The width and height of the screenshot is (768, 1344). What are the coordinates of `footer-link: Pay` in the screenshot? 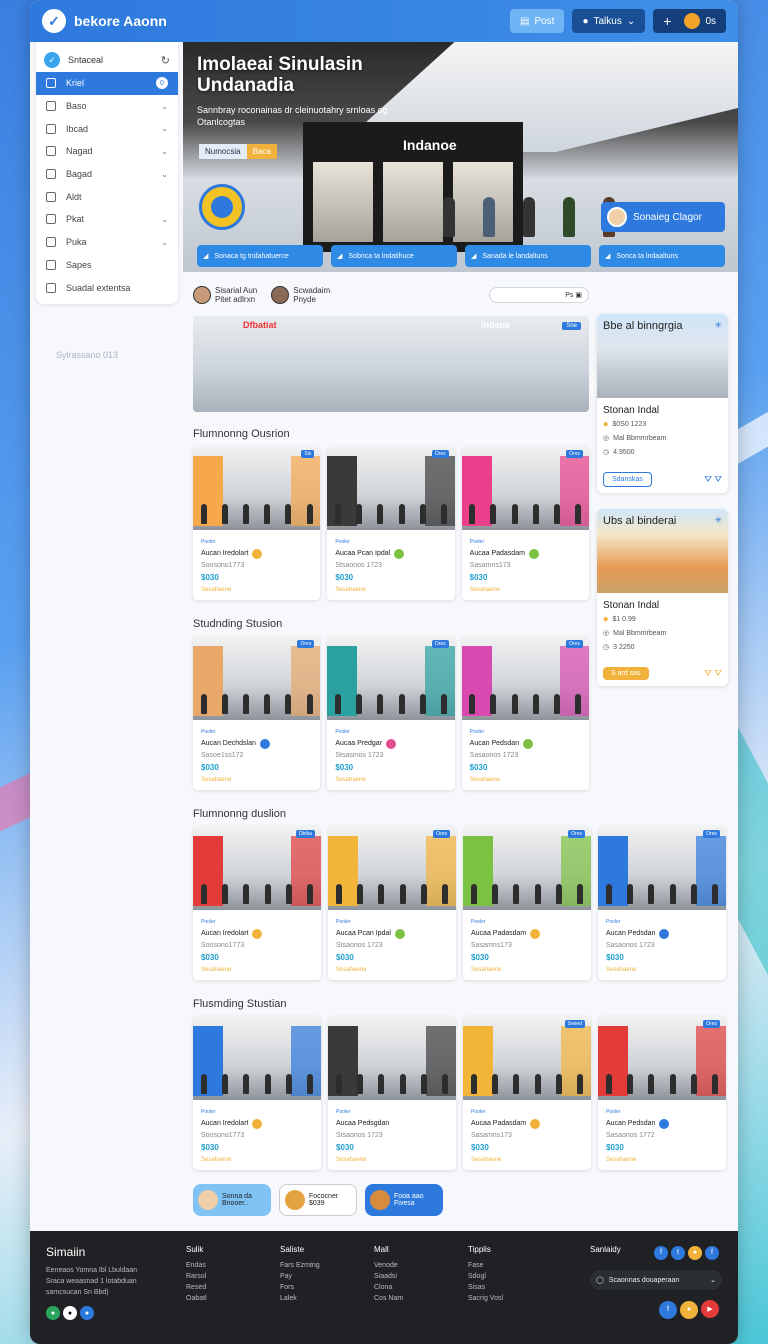 It's located at (312, 1276).